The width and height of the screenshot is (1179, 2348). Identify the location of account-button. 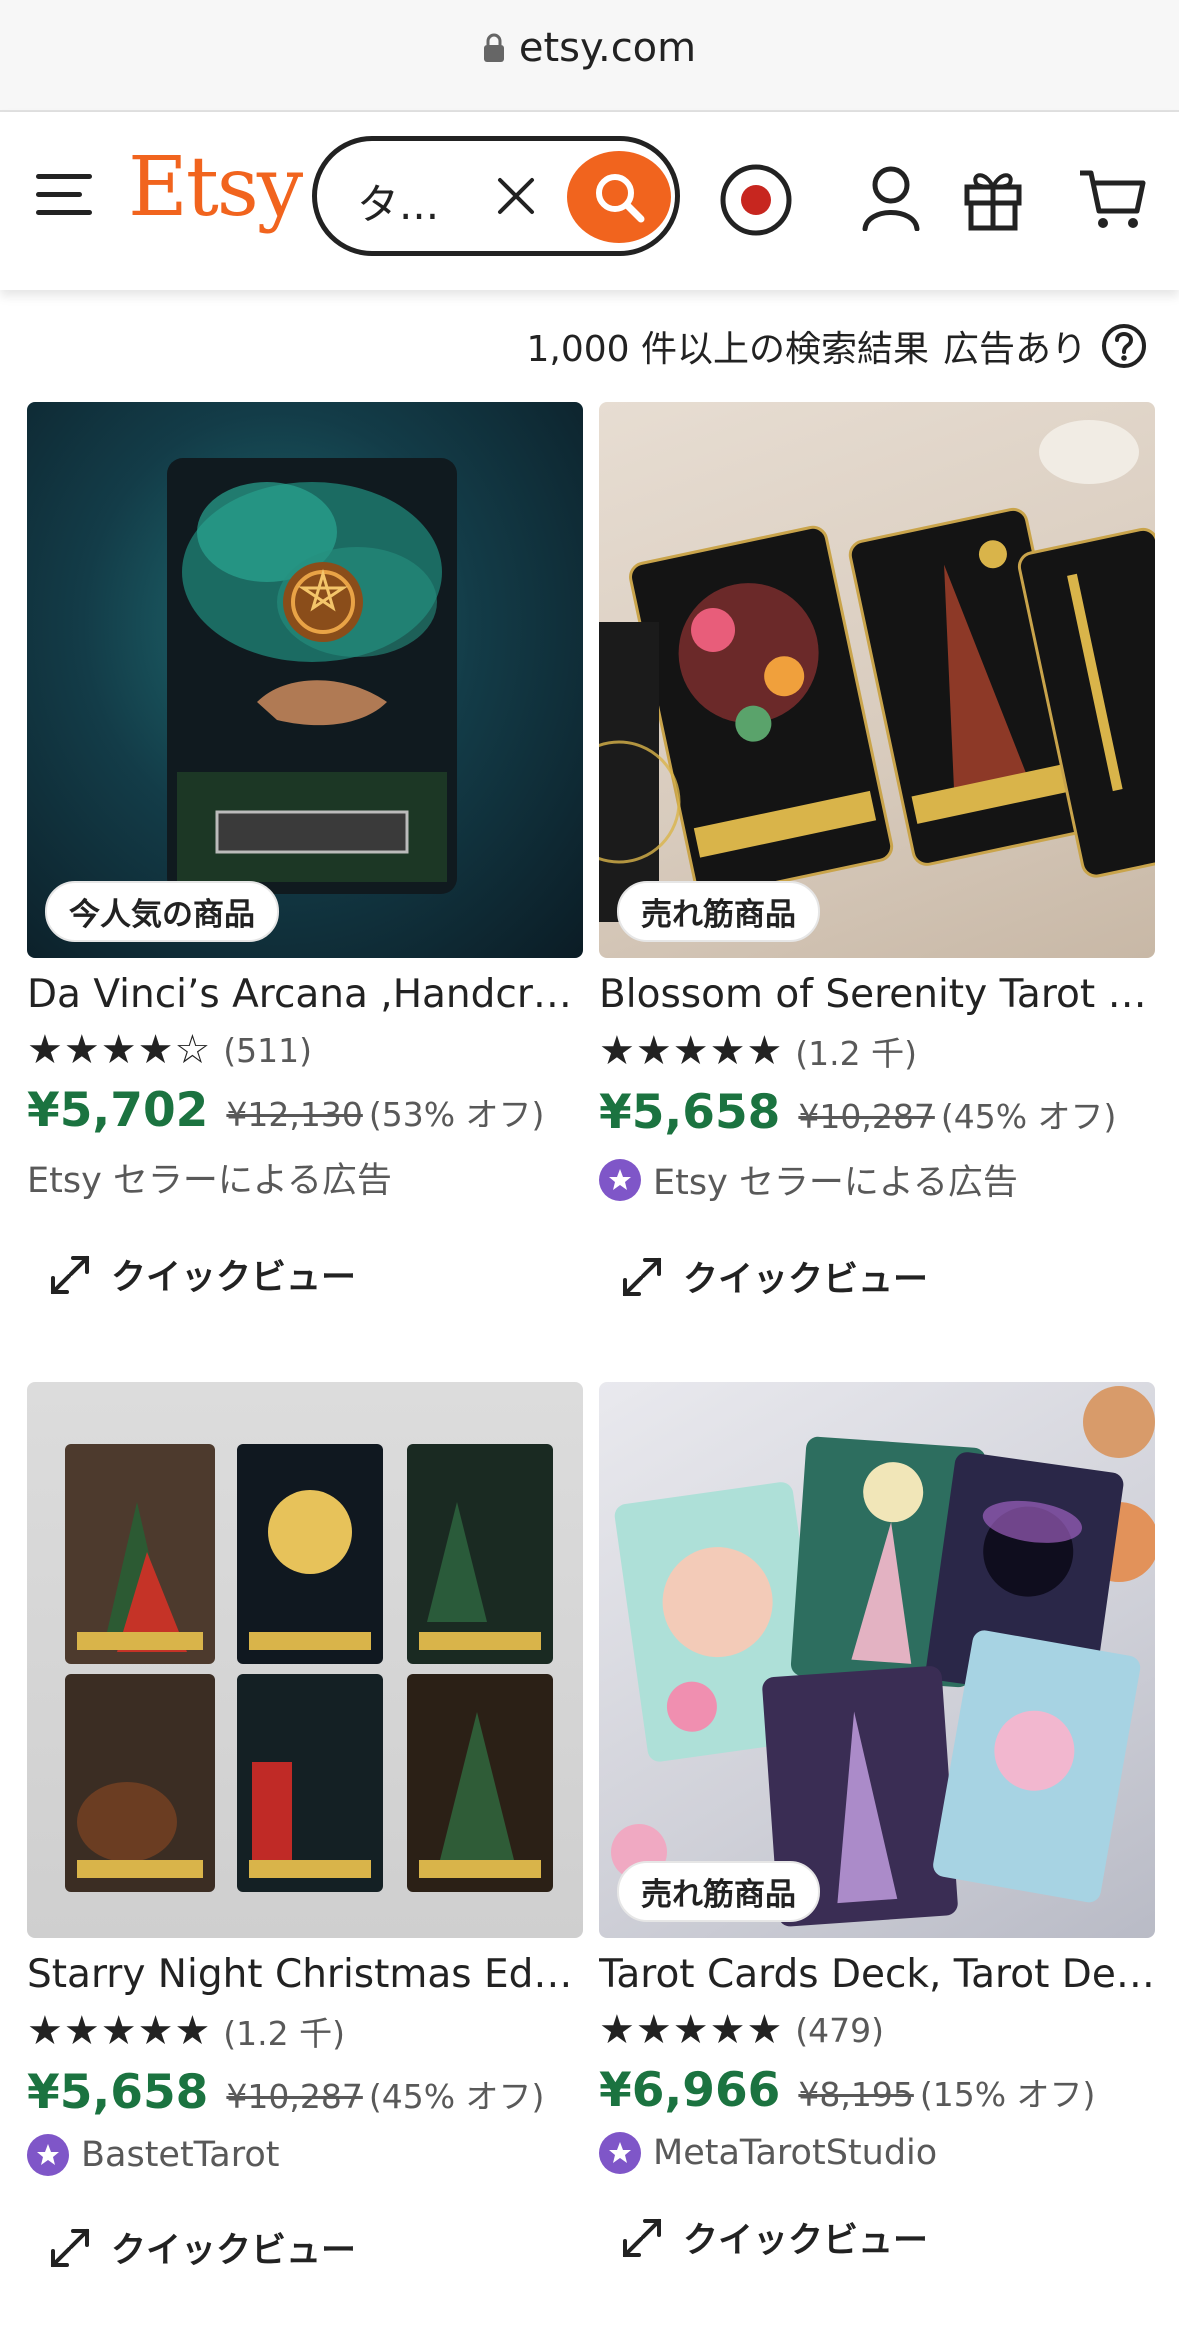
(891, 198).